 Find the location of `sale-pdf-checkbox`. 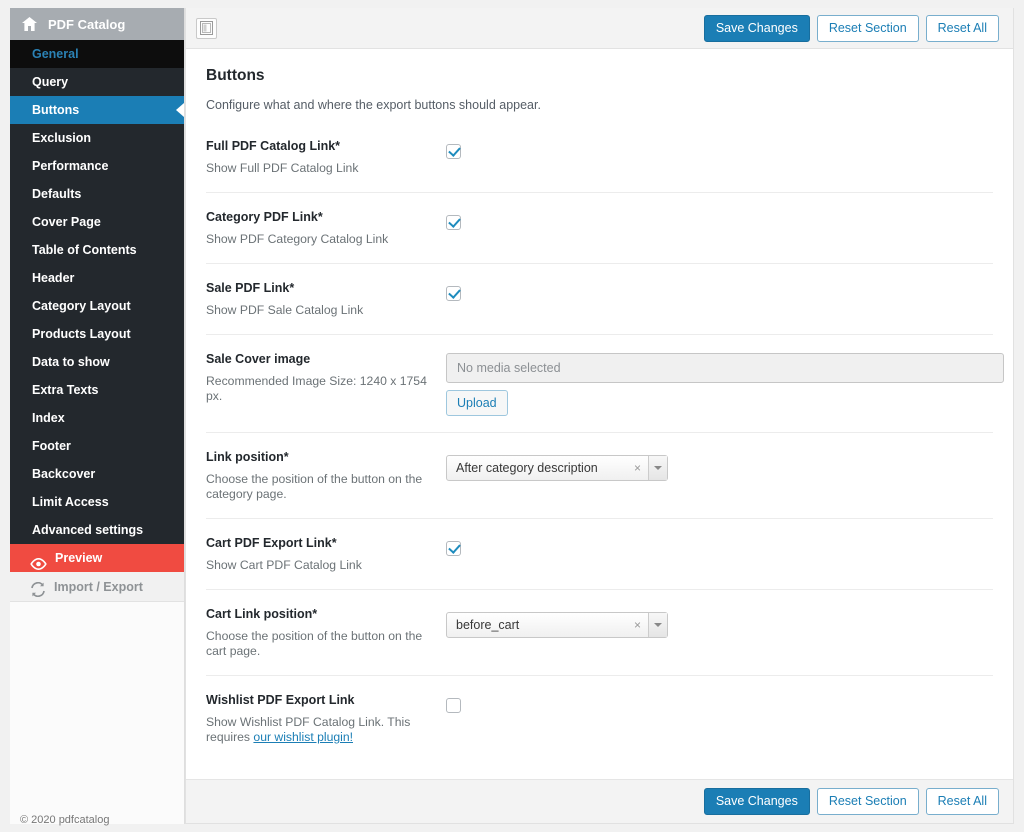

sale-pdf-checkbox is located at coordinates (453, 293).